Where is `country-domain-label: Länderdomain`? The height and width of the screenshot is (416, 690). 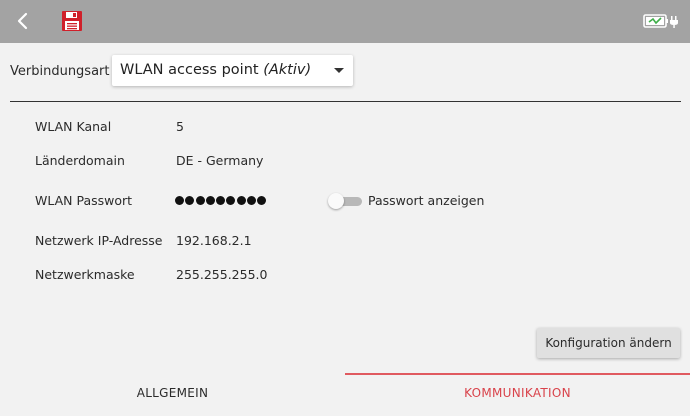
country-domain-label: Länderdomain is located at coordinates (80, 160).